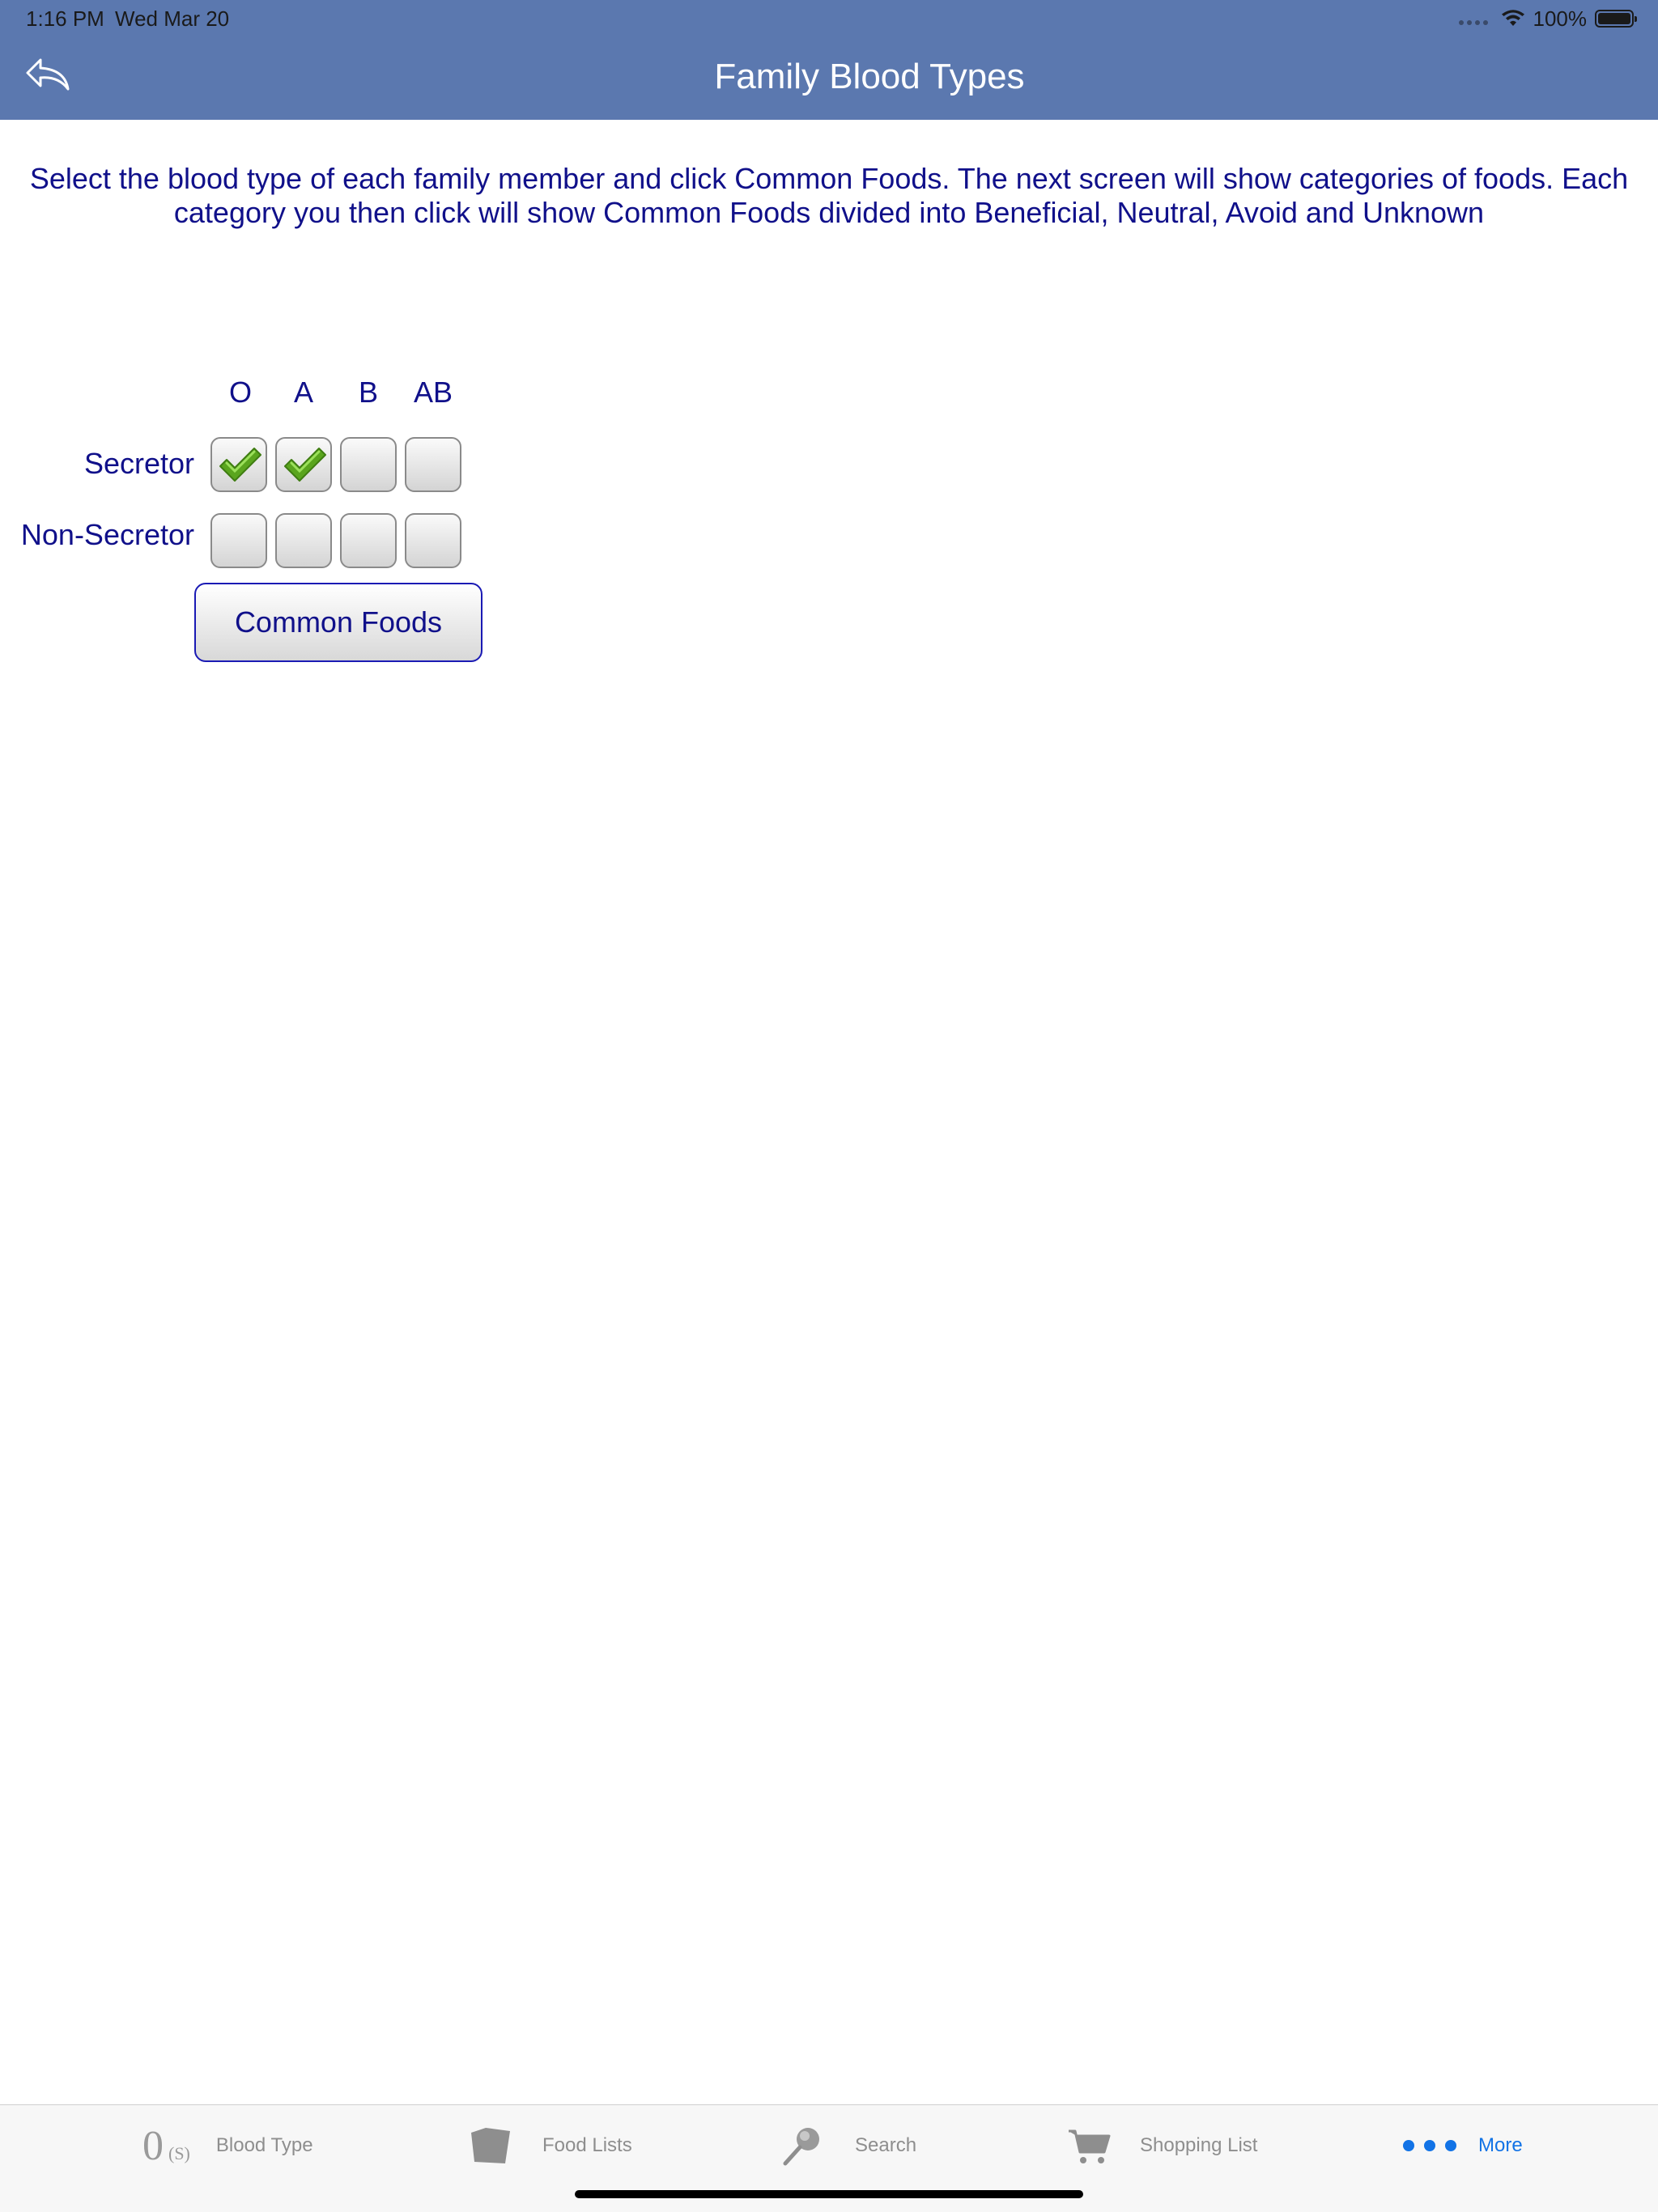 The height and width of the screenshot is (2212, 1658). Describe the element at coordinates (368, 540) in the screenshot. I see `checkbox-non-secretor-b` at that location.